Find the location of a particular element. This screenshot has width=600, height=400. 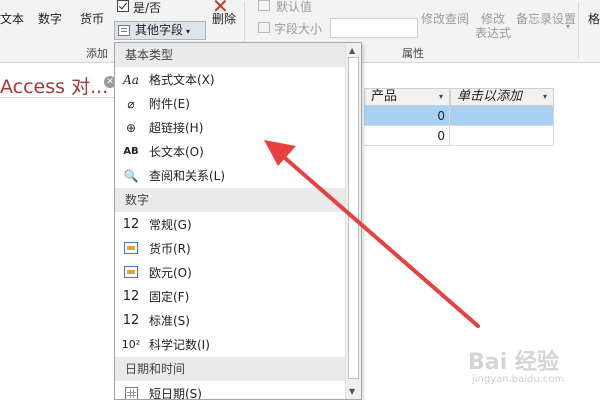

column-header-click-to-add: 单击以添加 ▾ is located at coordinates (502, 97).